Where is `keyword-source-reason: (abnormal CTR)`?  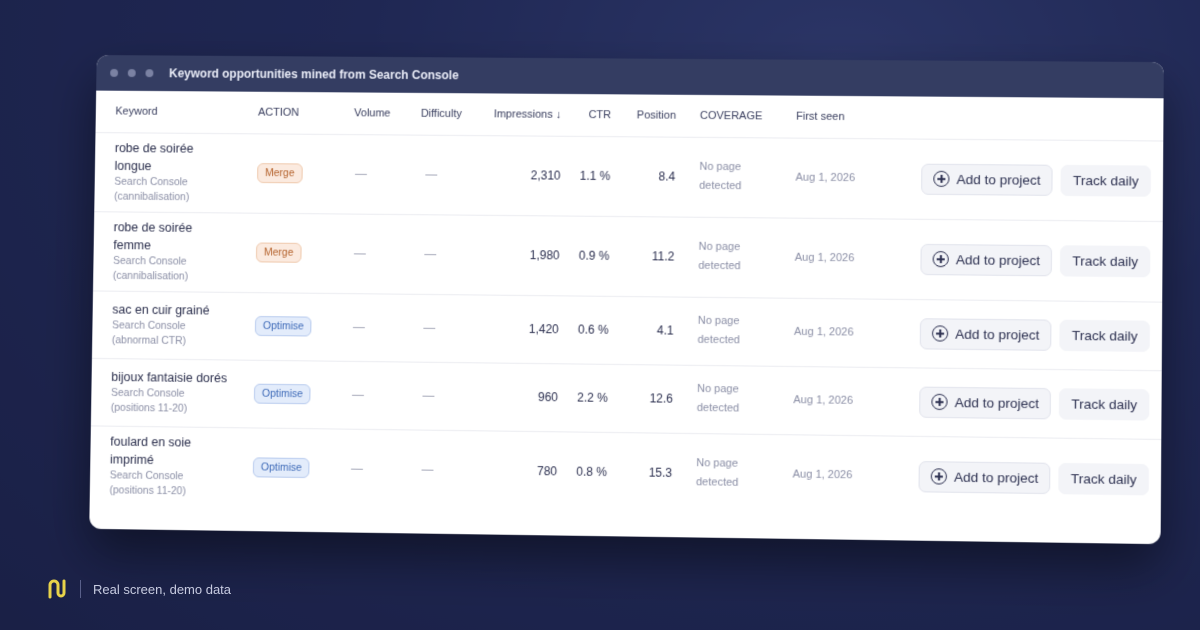
keyword-source-reason: (abnormal CTR) is located at coordinates (175, 341).